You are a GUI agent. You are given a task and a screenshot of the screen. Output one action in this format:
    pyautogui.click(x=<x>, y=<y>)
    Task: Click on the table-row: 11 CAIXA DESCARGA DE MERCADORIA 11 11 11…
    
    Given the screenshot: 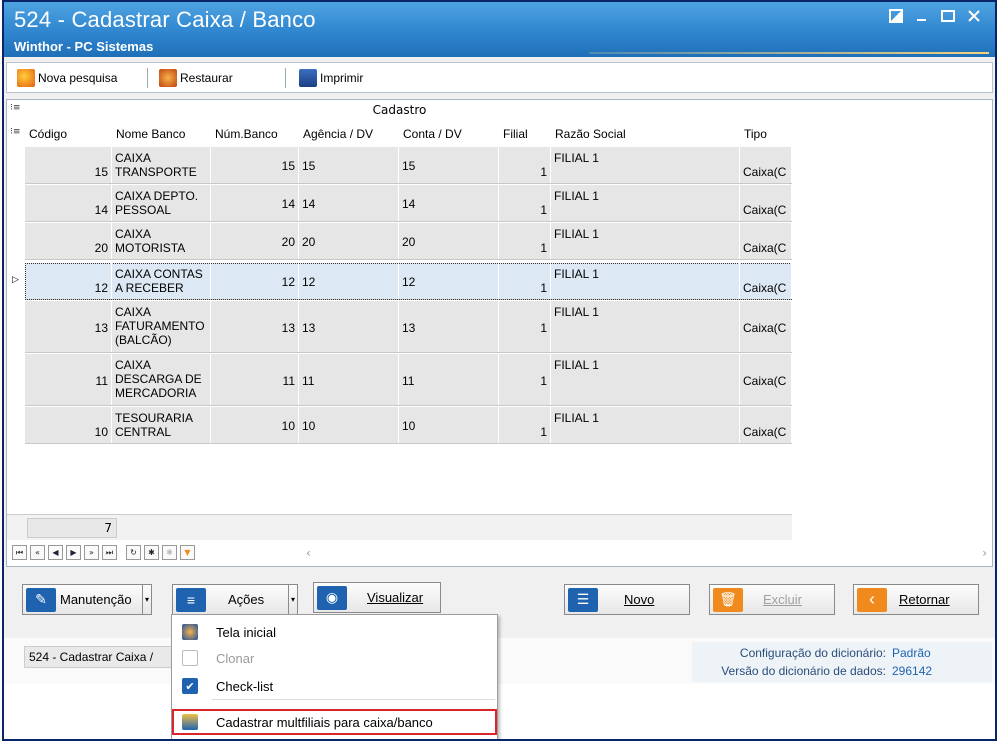 What is the action you would take?
    pyautogui.click(x=408, y=380)
    